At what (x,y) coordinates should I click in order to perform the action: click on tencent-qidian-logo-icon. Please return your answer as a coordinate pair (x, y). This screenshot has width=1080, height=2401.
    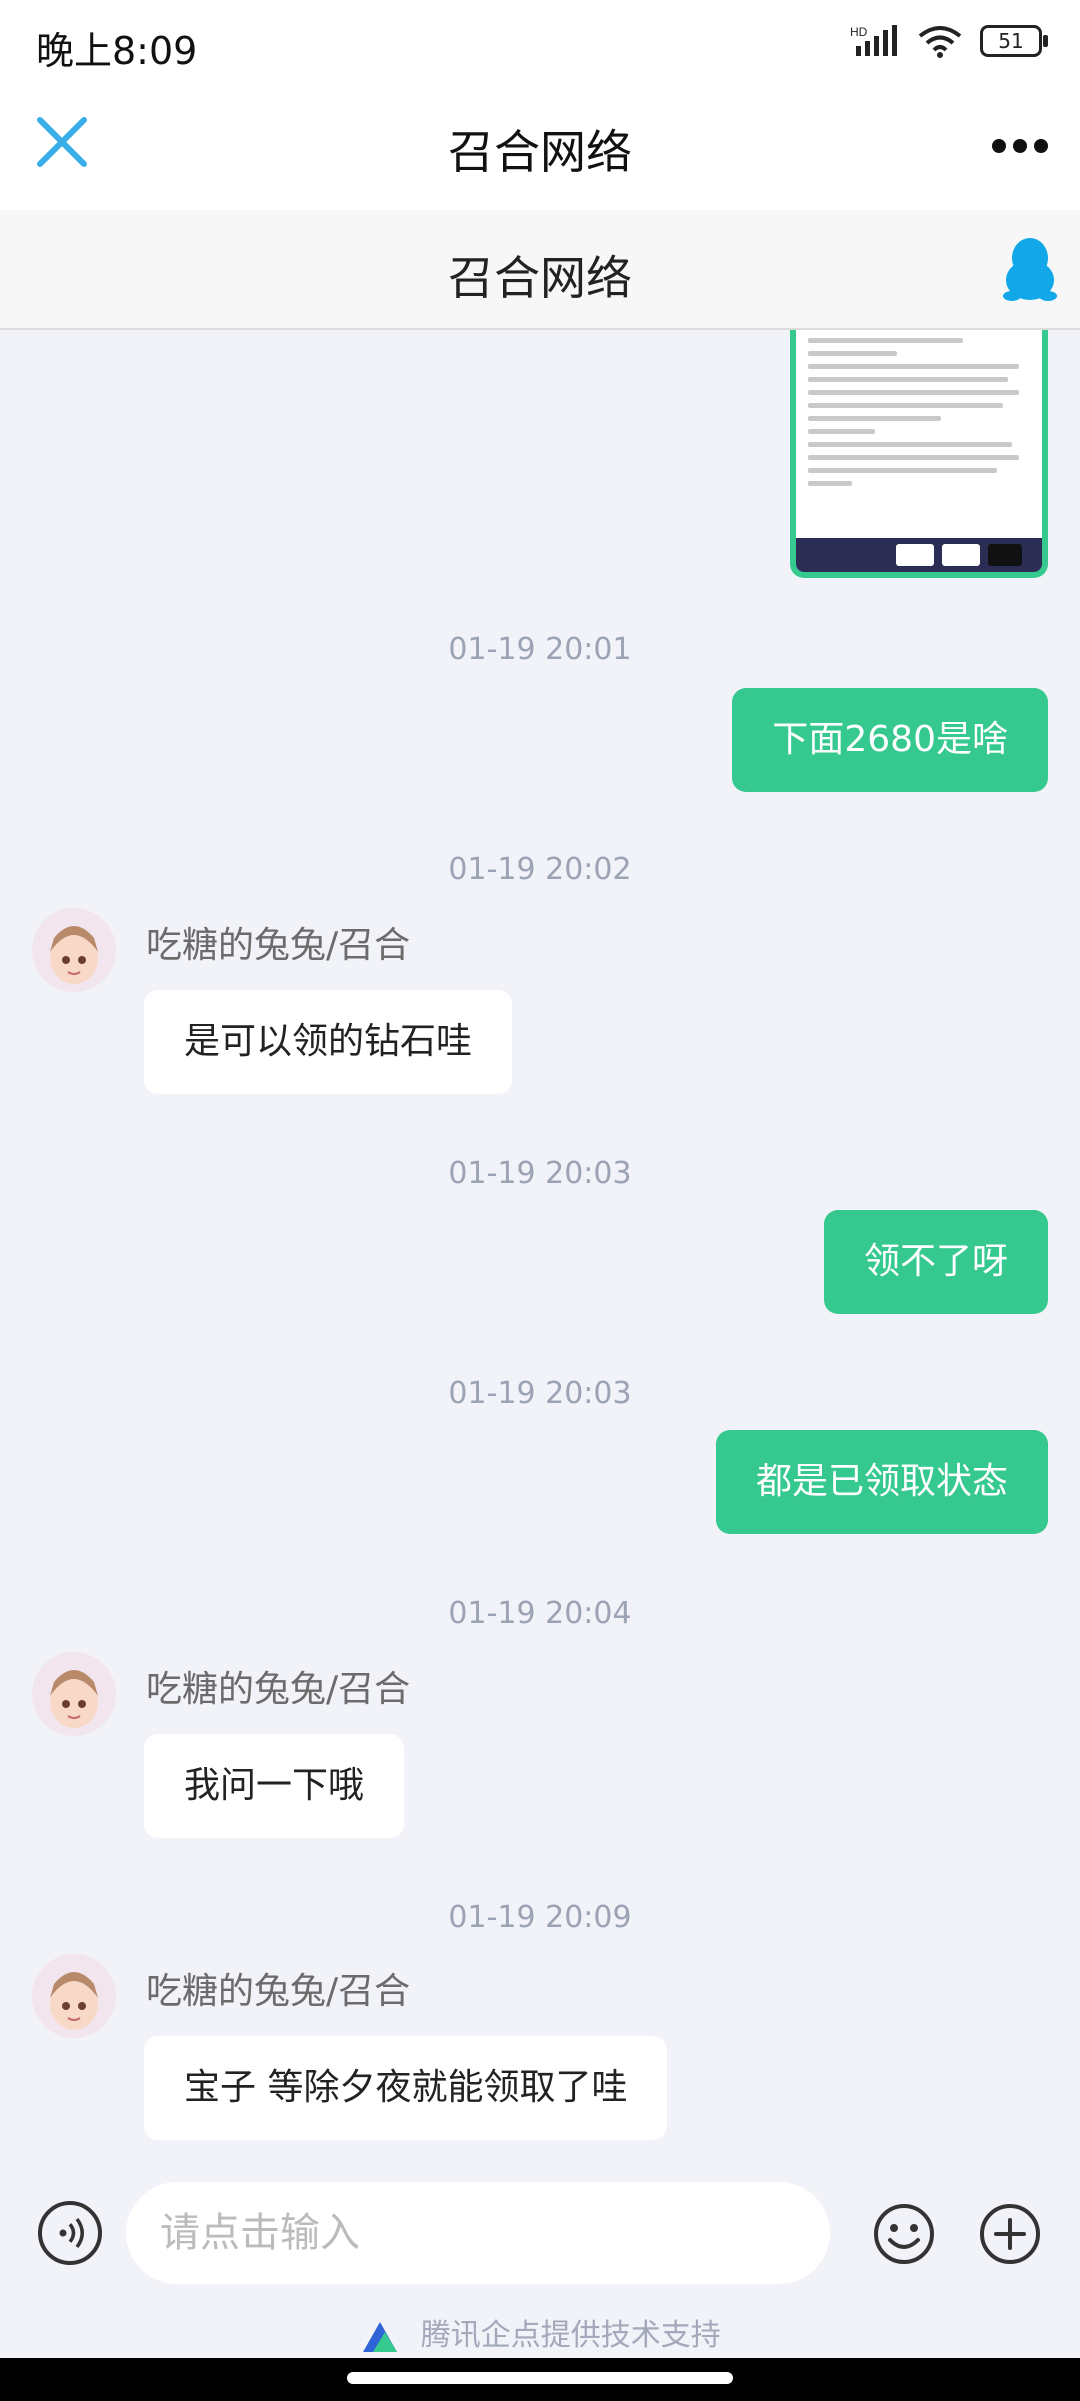
    Looking at the image, I should click on (380, 2336).